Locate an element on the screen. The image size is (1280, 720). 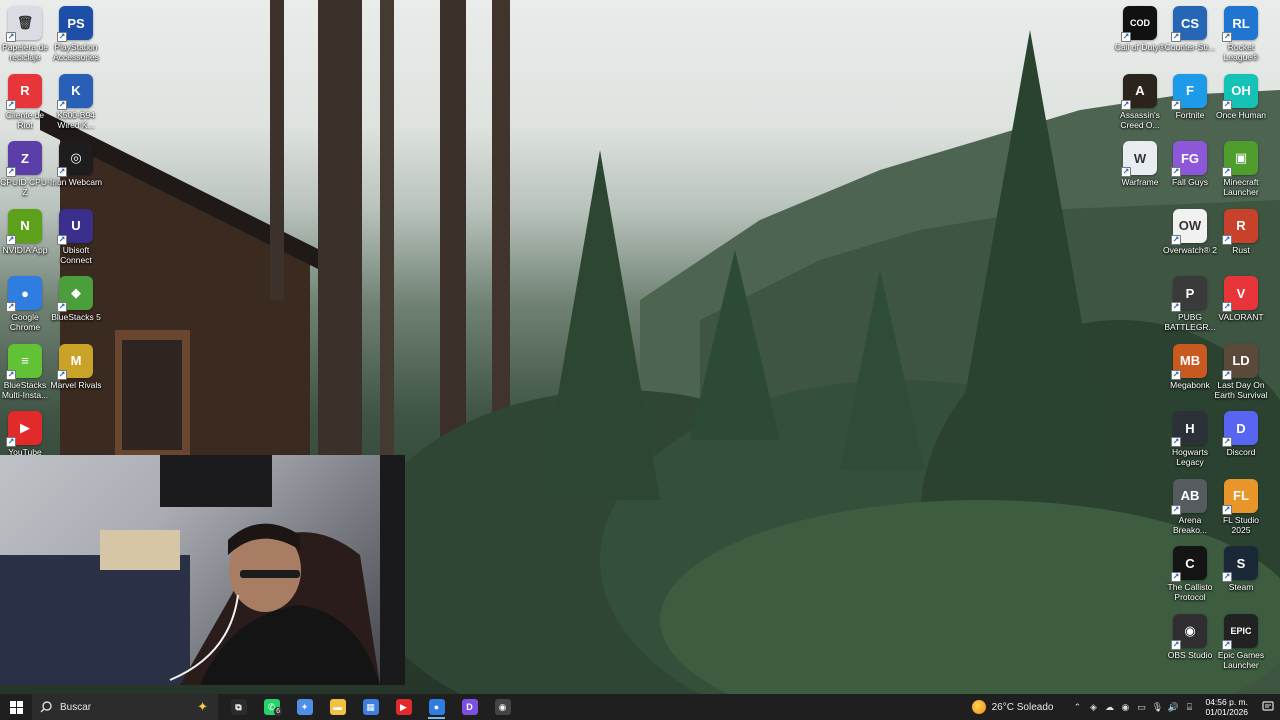
taskbar-app-discord: D is located at coordinates (469, 707).